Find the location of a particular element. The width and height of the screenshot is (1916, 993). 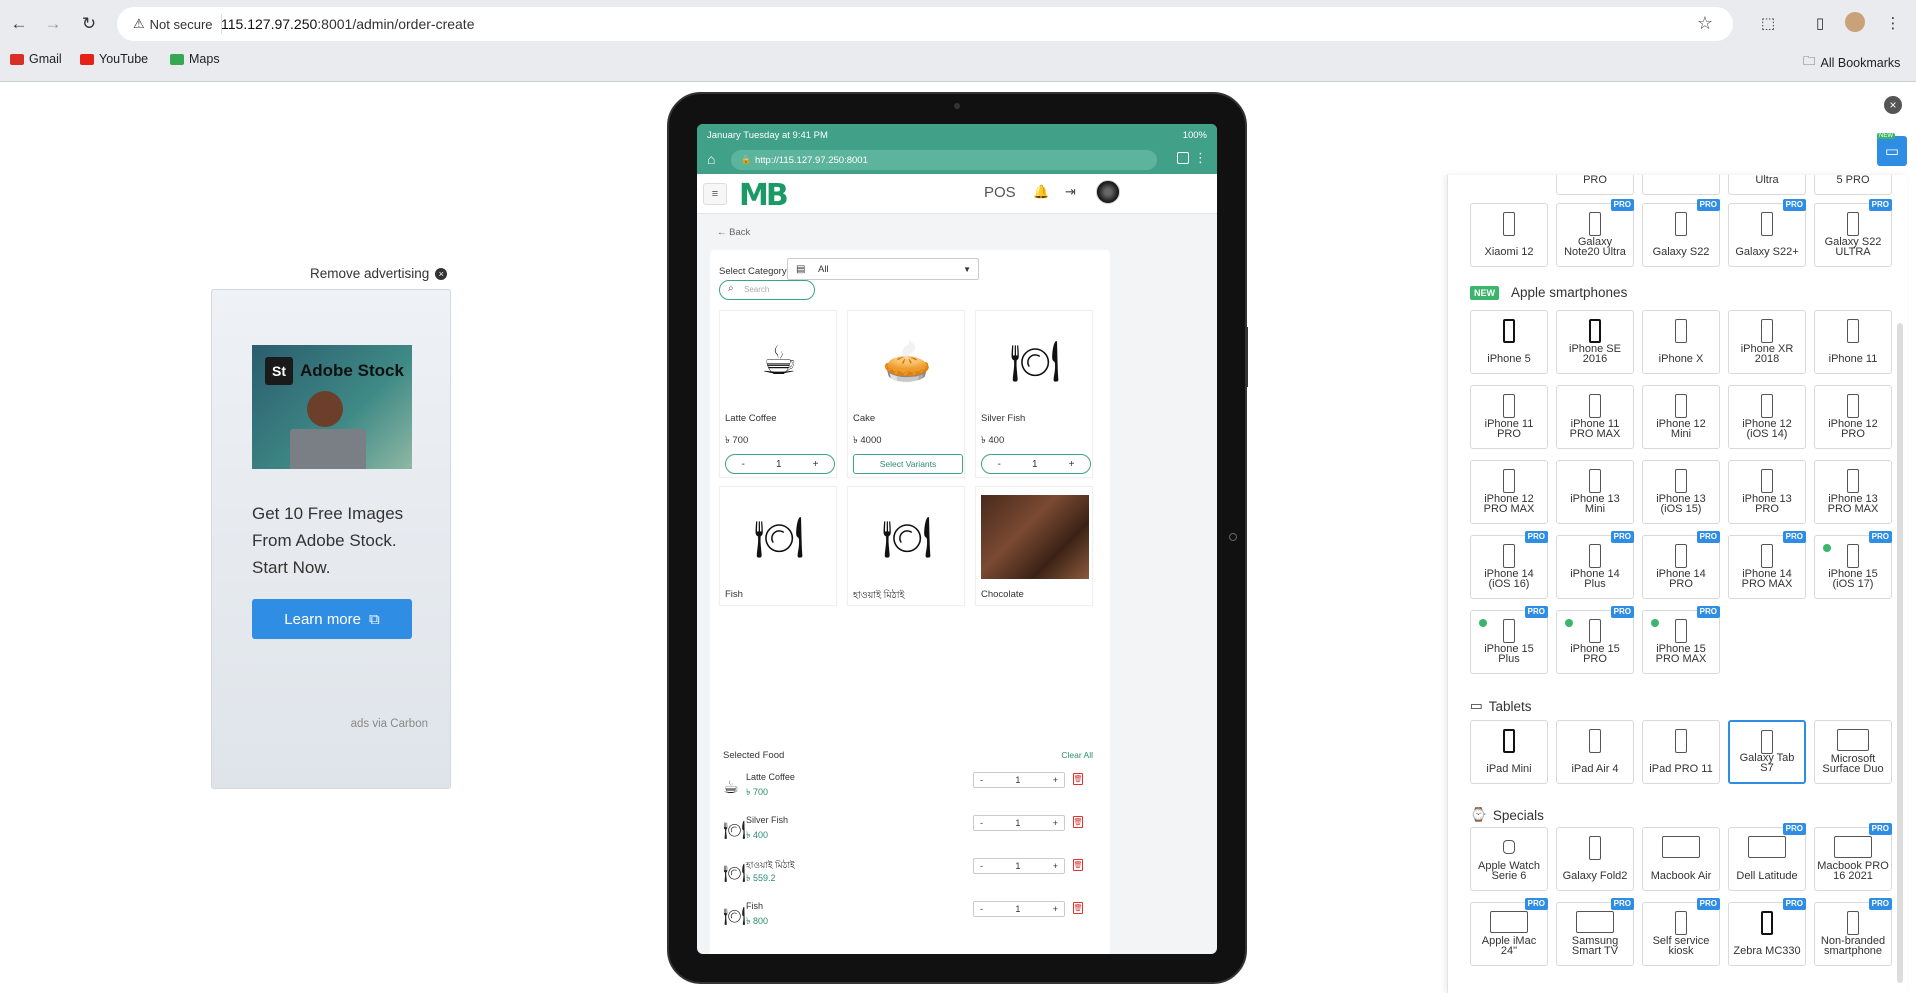

bookmark-star-icon: ☆ is located at coordinates (1705, 23).